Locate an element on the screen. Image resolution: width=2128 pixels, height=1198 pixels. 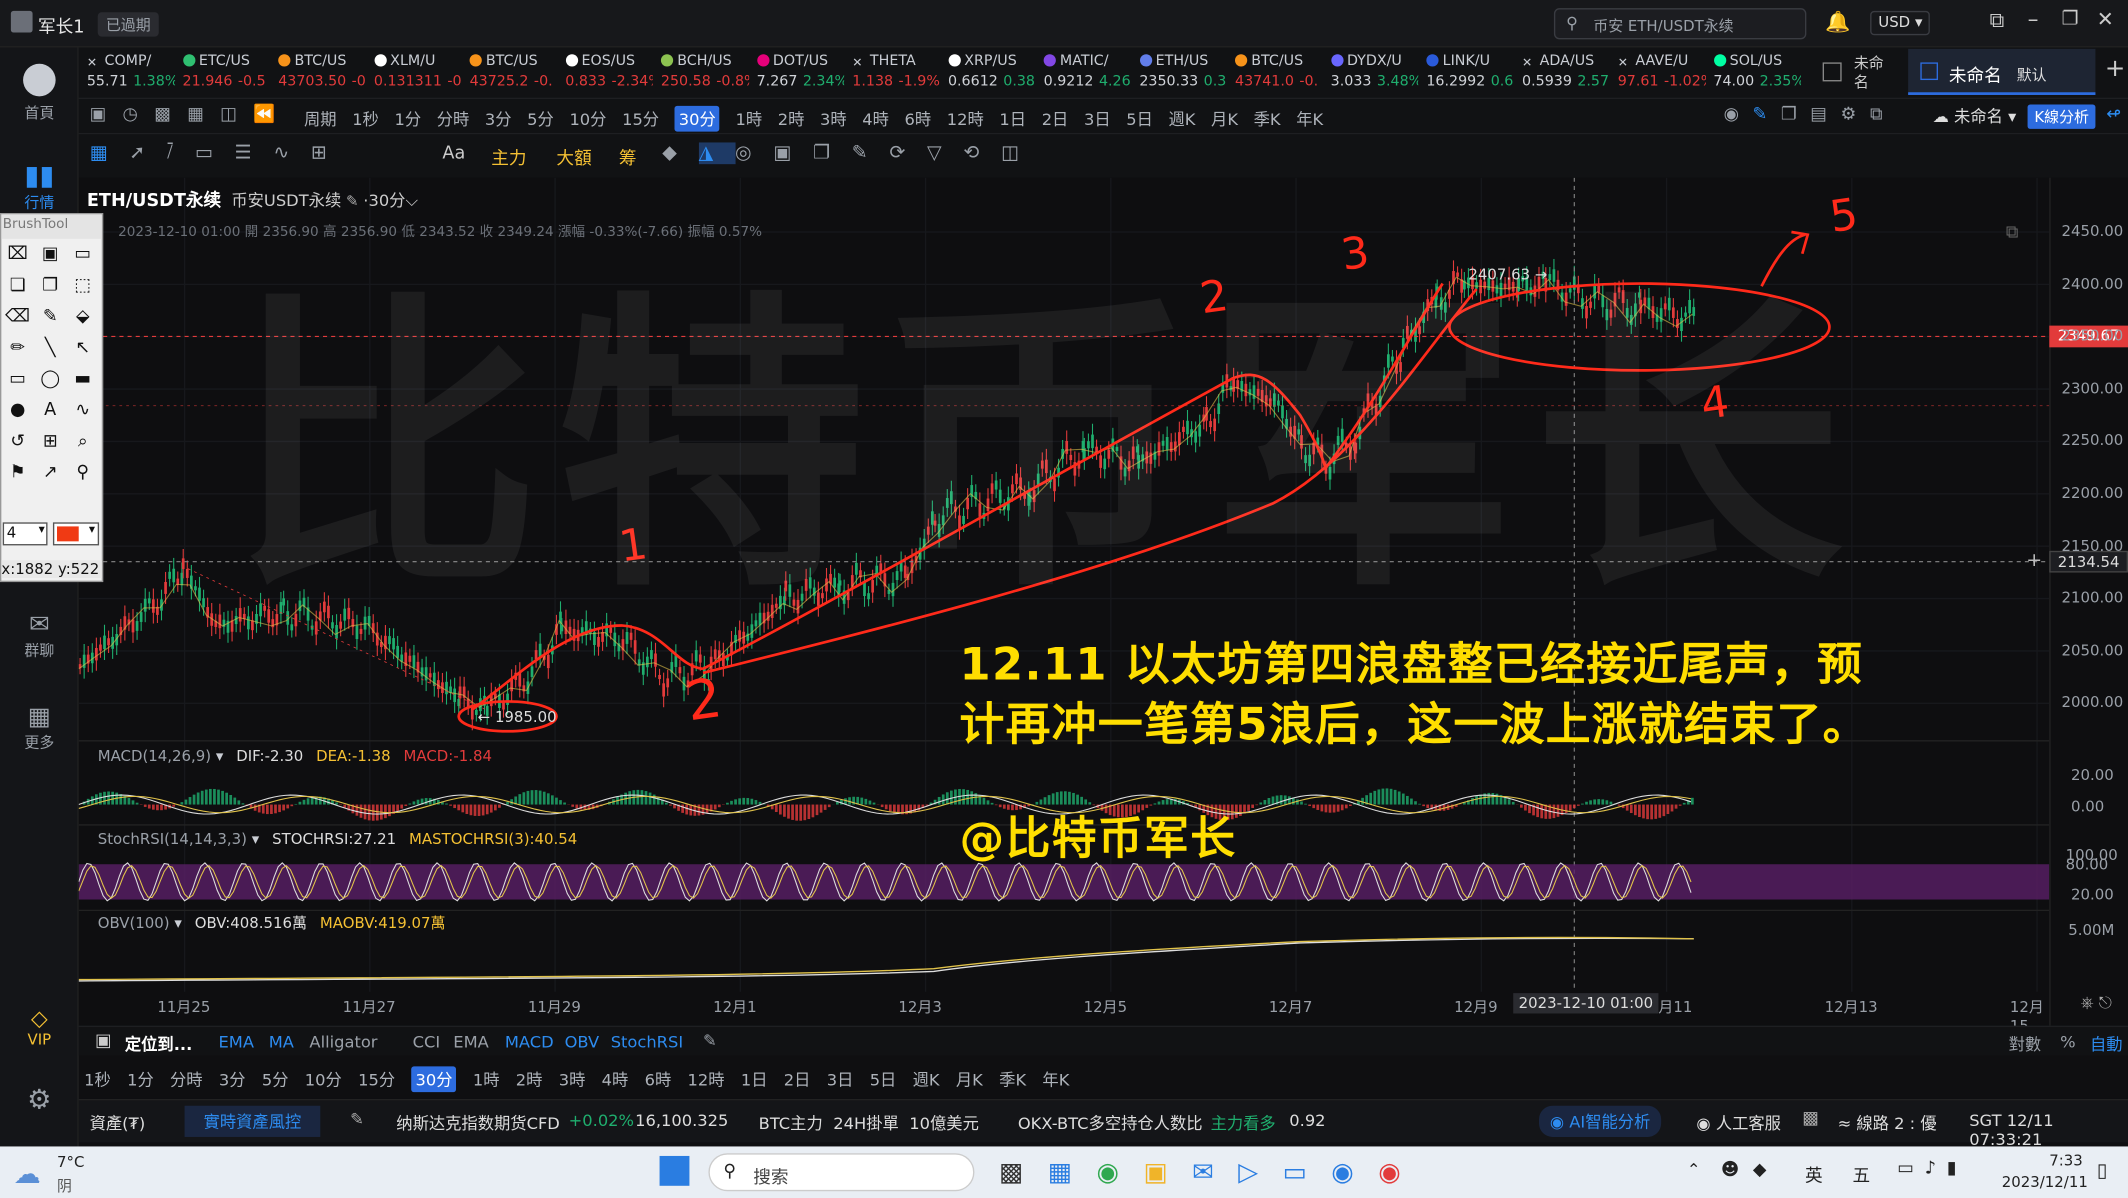
parallel-icon: ⧶ is located at coordinates (181, 153).